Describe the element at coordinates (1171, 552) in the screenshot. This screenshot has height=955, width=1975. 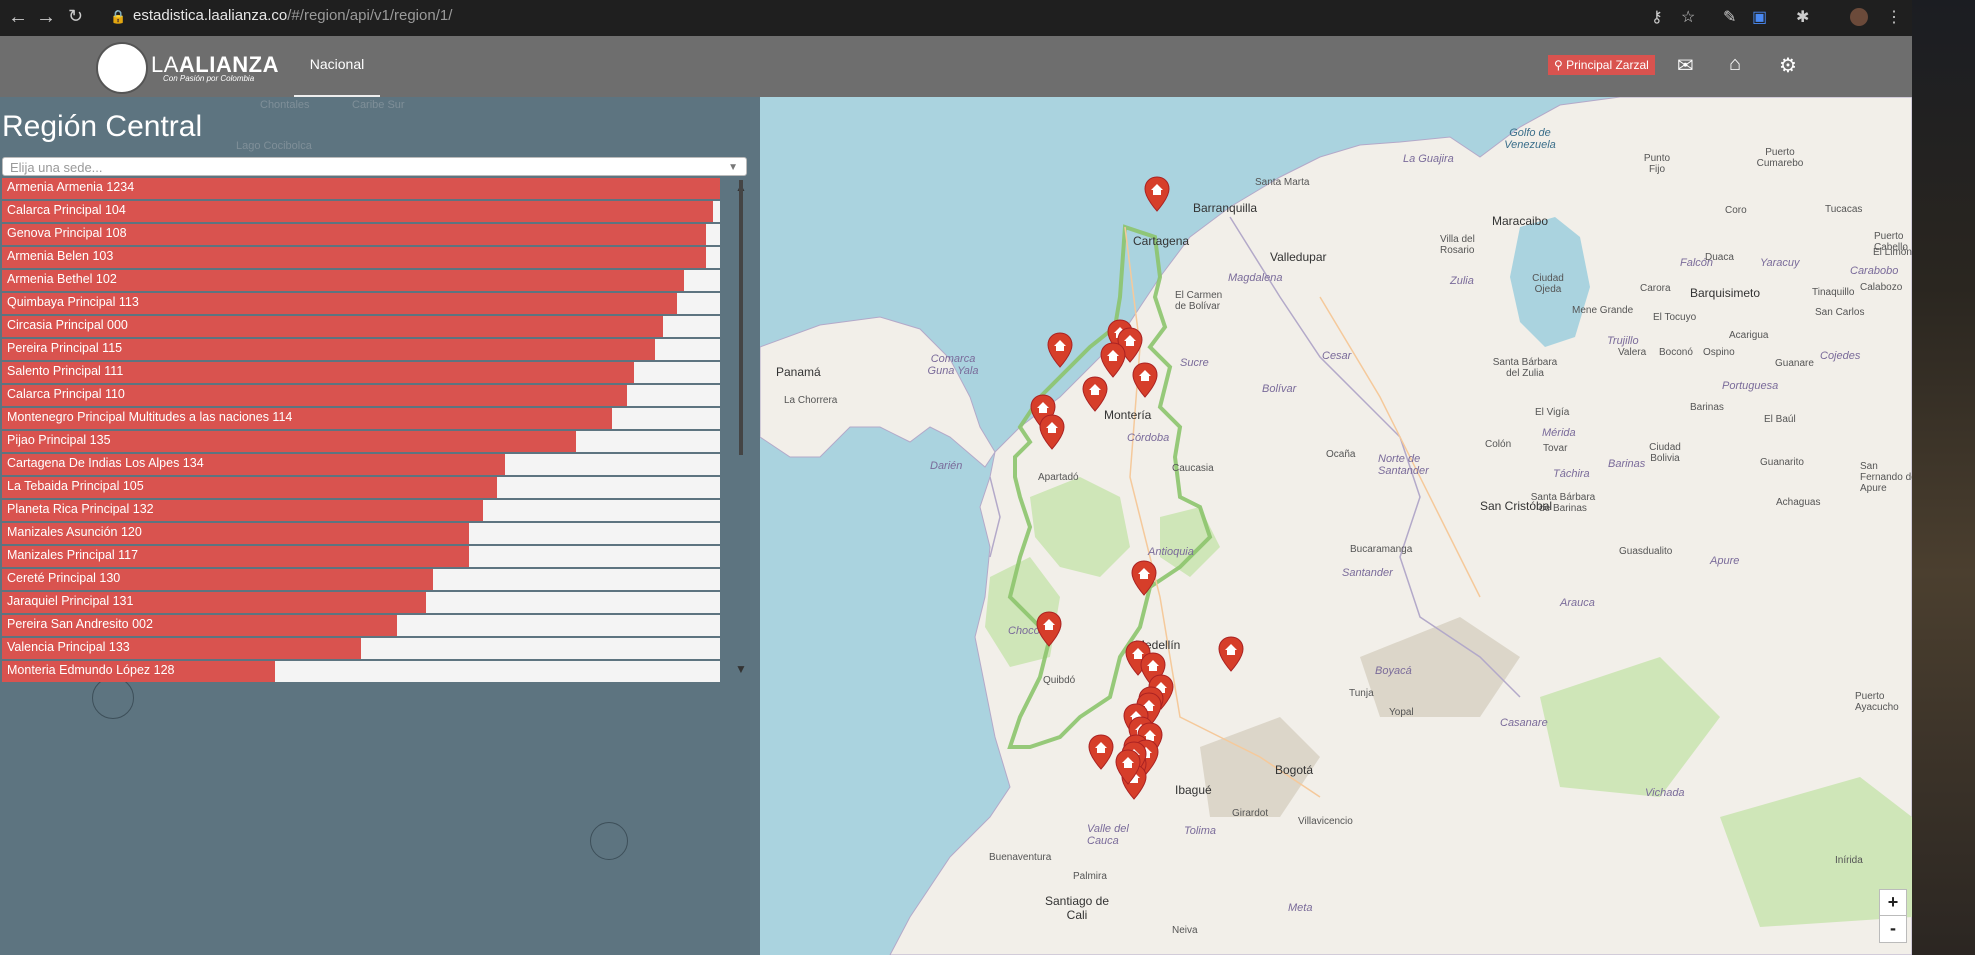
I see `map-label: Antioquia` at that location.